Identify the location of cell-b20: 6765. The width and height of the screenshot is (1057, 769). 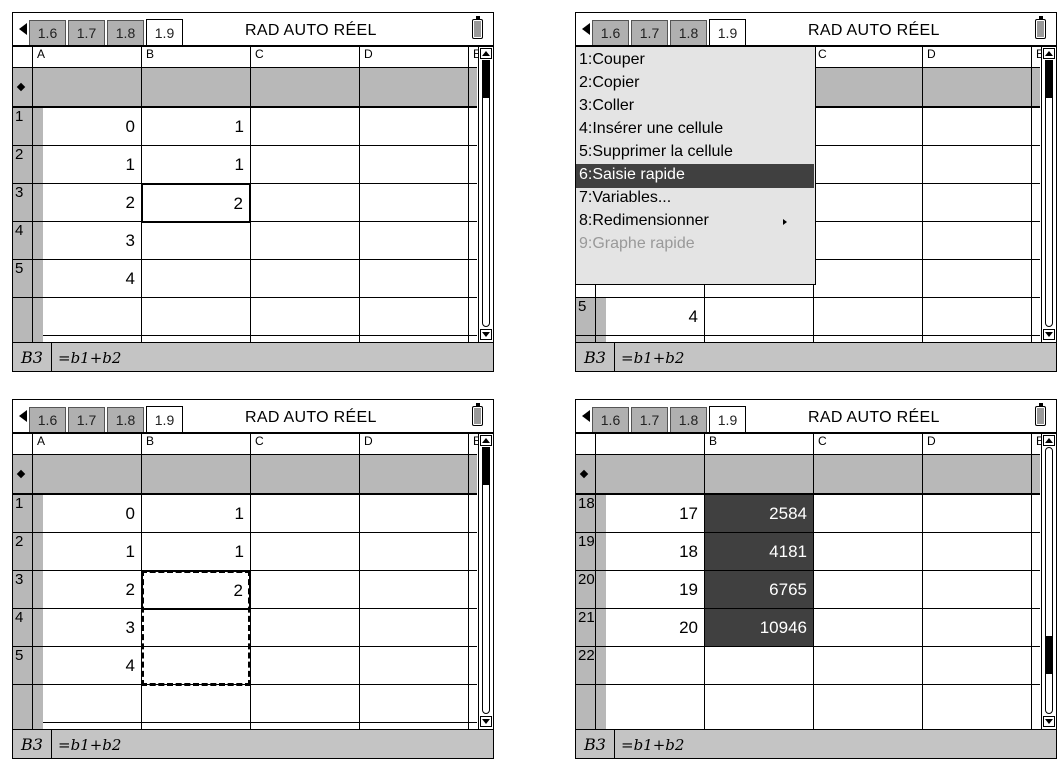
(759, 590).